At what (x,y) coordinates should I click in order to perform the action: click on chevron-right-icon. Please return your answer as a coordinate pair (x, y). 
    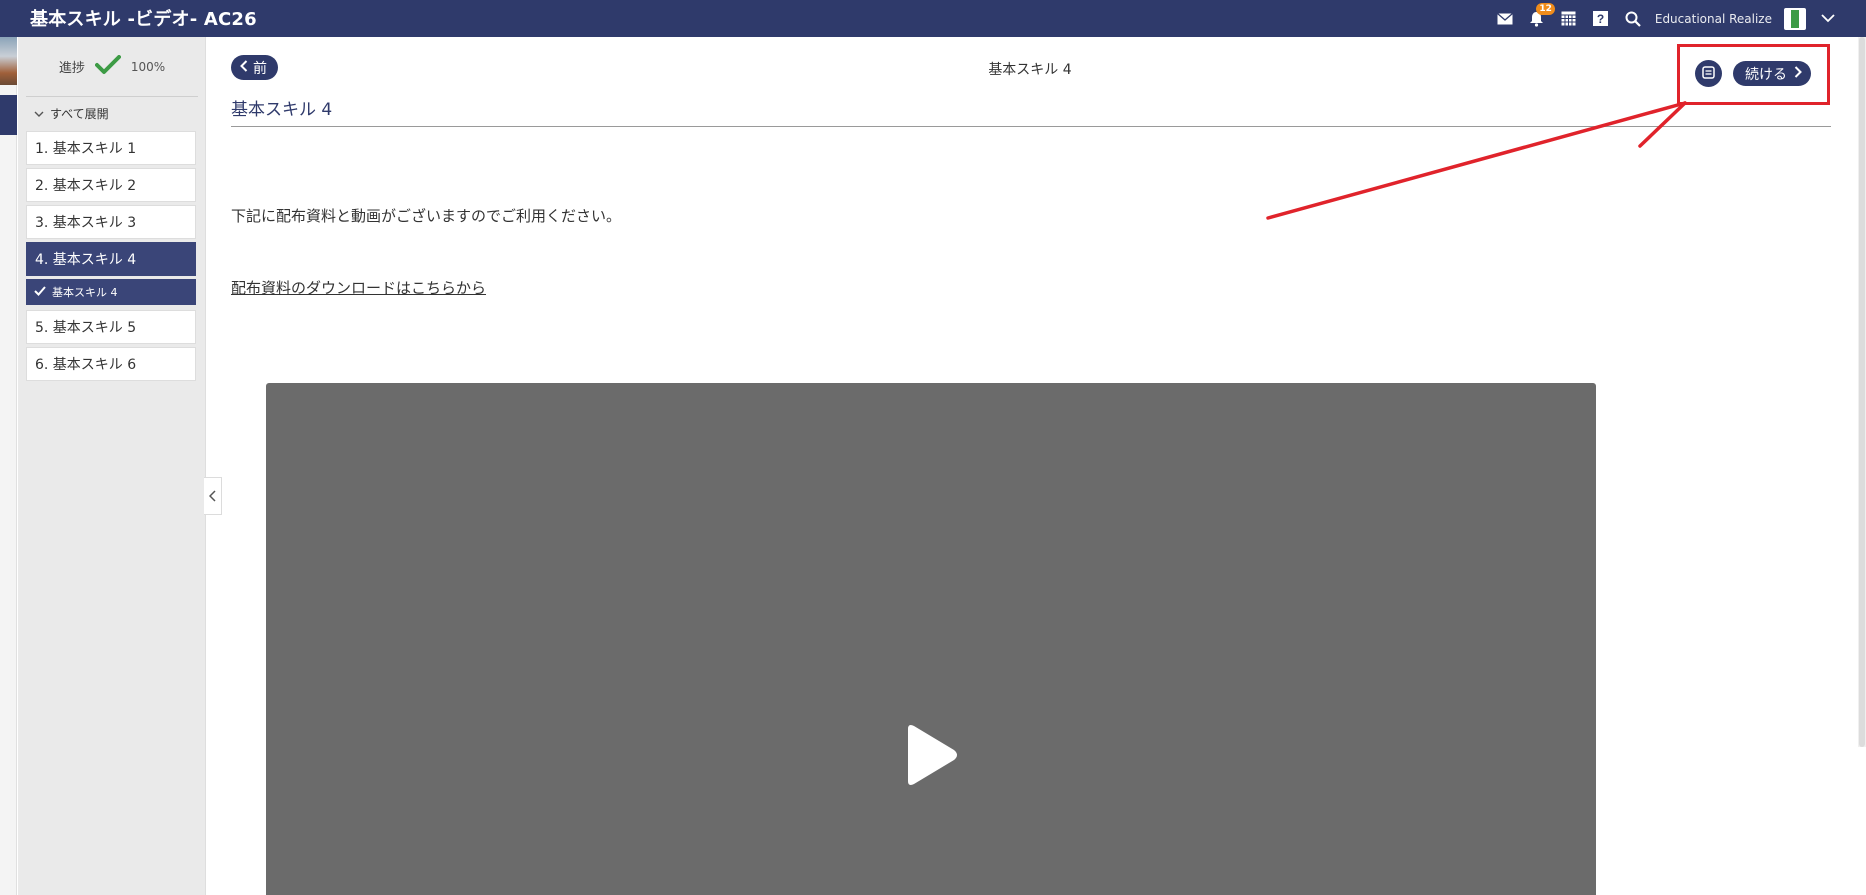
    Looking at the image, I should click on (1798, 73).